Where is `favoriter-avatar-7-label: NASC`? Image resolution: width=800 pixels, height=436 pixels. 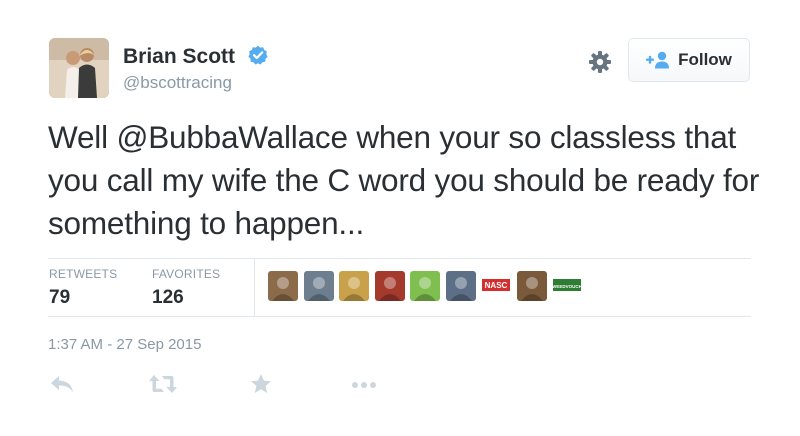 favoriter-avatar-7-label: NASC is located at coordinates (496, 285).